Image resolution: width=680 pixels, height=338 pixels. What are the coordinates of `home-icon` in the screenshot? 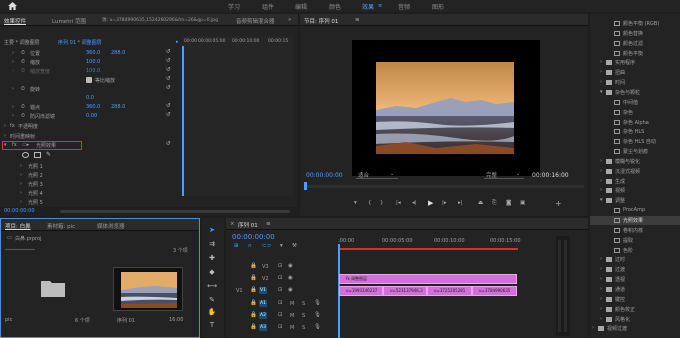 It's located at (12, 6).